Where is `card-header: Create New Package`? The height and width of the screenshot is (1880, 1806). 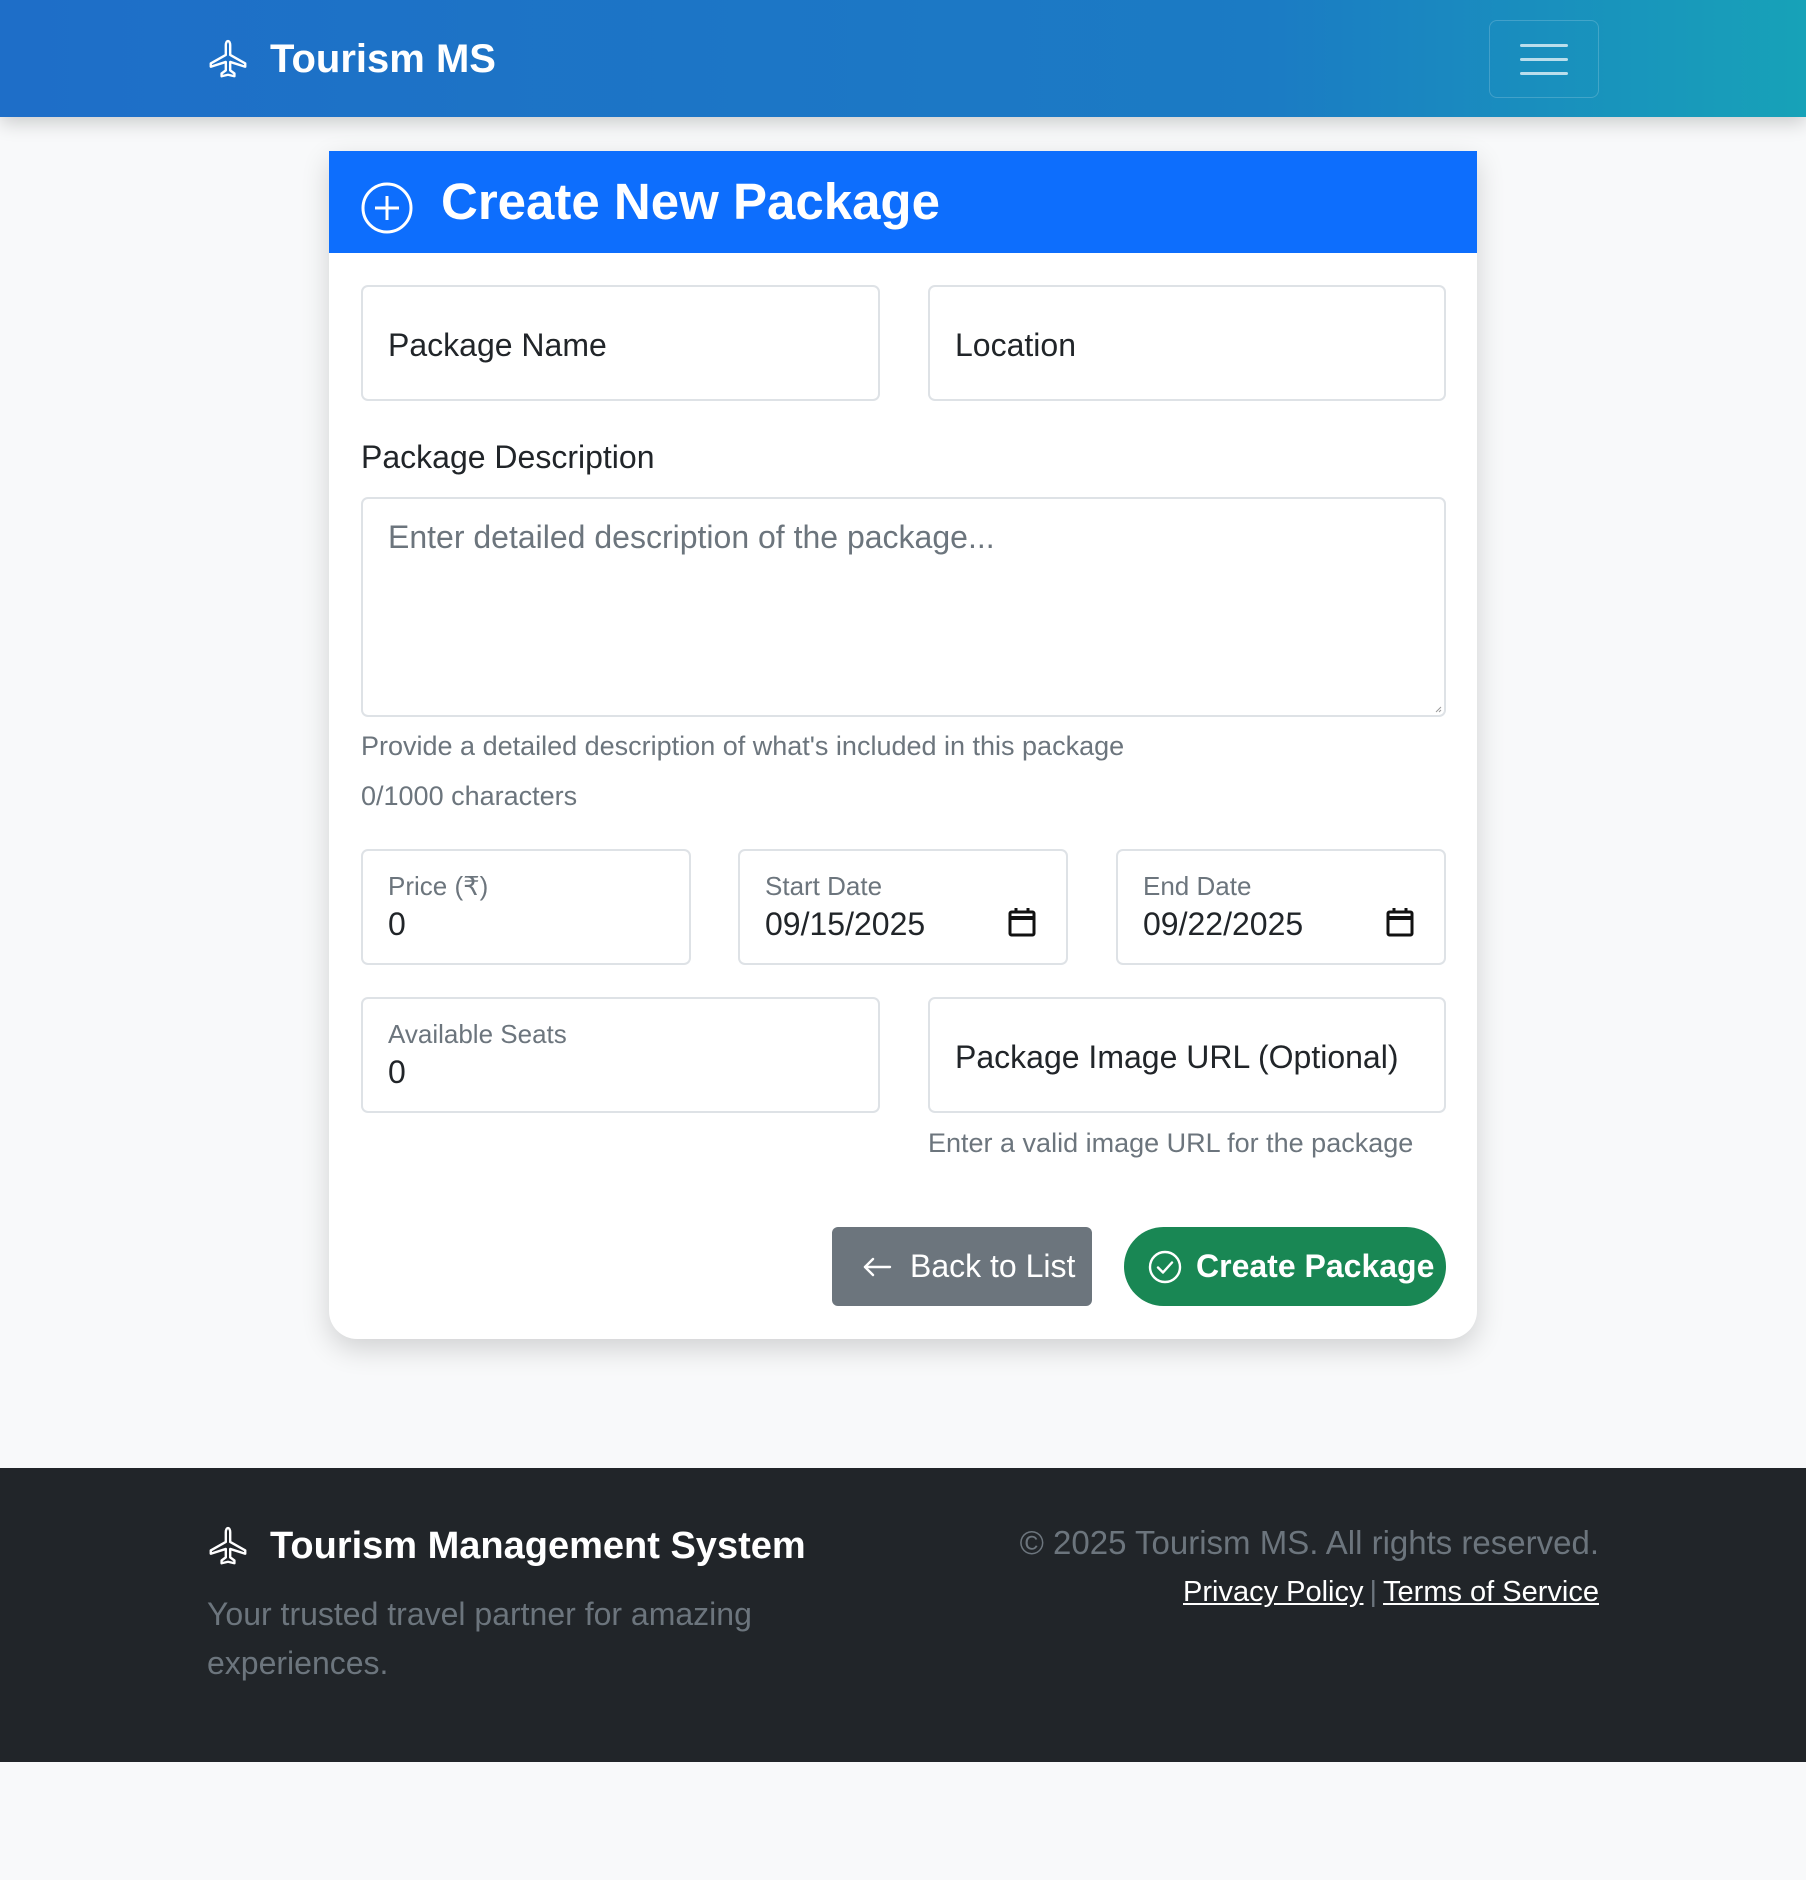
card-header: Create New Package is located at coordinates (903, 202).